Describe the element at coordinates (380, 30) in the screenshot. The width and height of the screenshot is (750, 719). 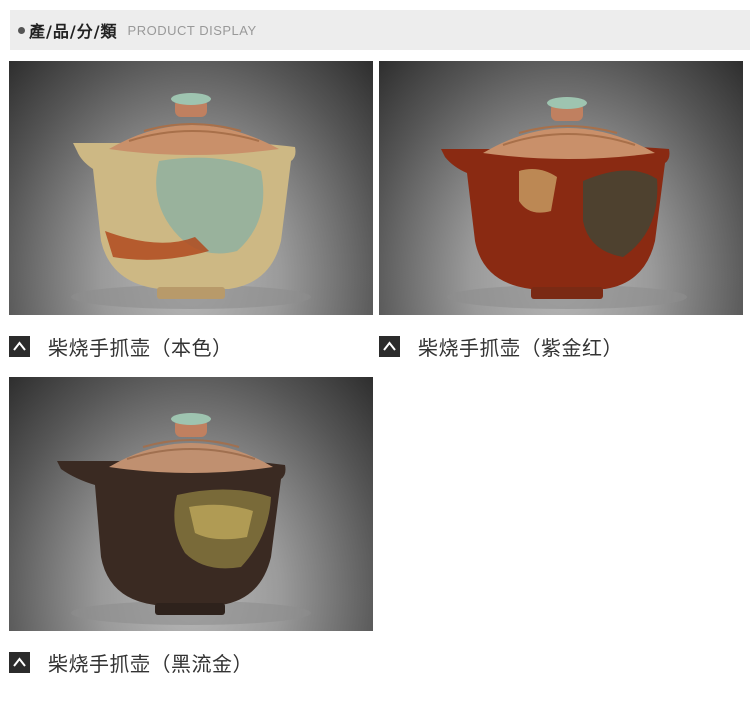
I see `section-header: 產/品/分/類 PRODUCT DISPLAY` at that location.